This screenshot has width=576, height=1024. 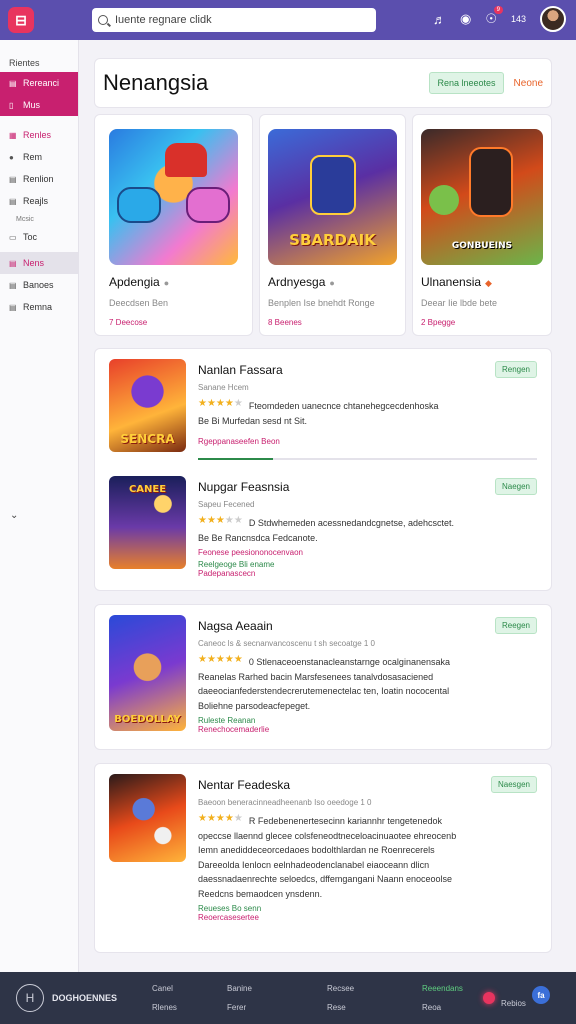 What do you see at coordinates (364, 988) in the screenshot?
I see `footer-link: Recsee` at bounding box center [364, 988].